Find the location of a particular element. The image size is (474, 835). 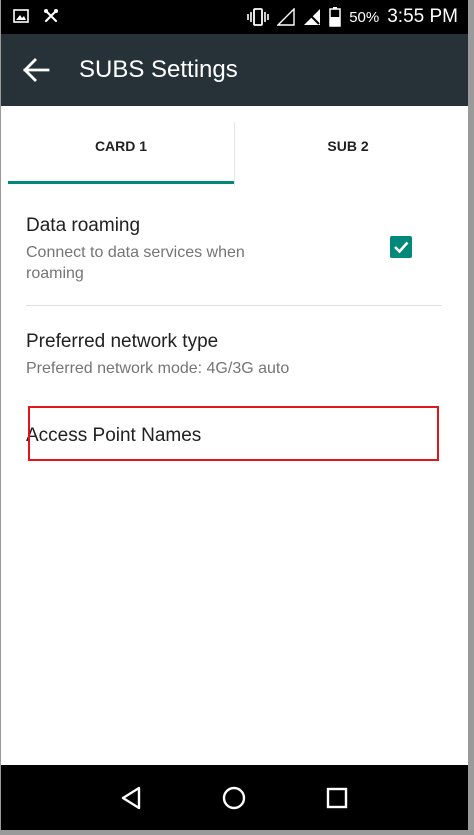

highlight-box is located at coordinates (233, 433).